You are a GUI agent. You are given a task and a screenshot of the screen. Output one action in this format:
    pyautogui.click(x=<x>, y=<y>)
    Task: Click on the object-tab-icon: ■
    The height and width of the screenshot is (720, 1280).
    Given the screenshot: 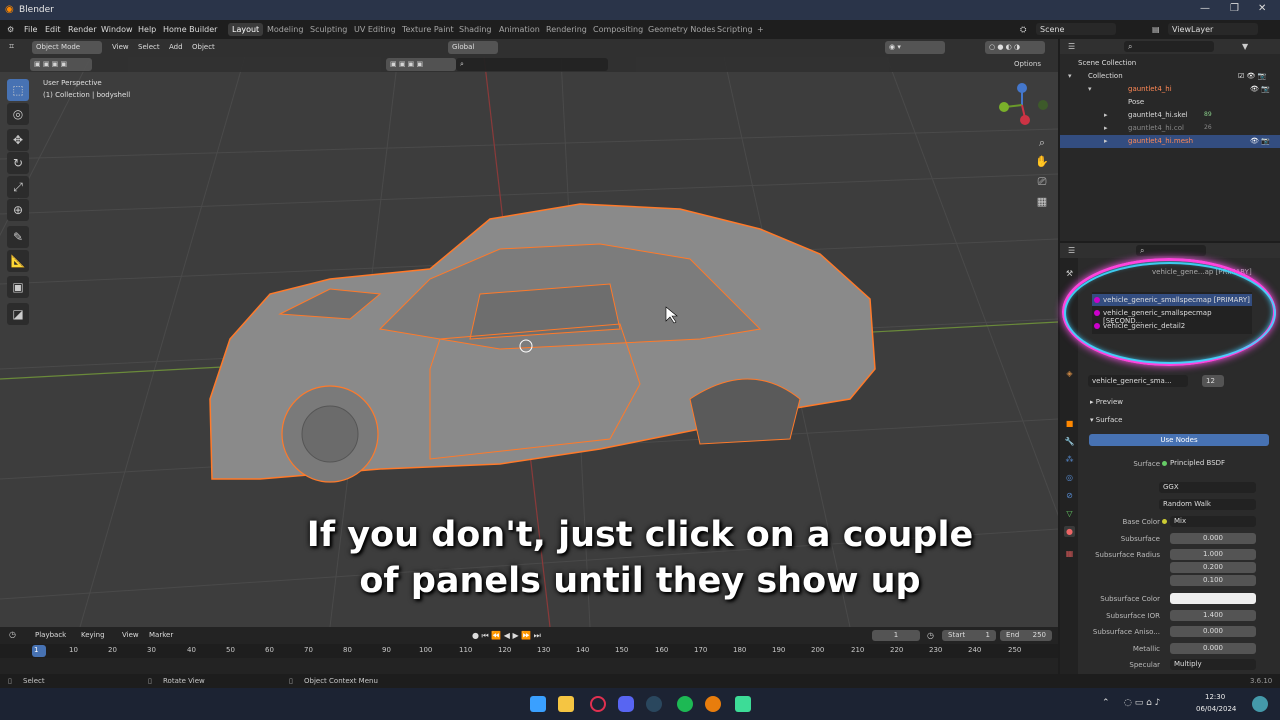 What is the action you would take?
    pyautogui.click(x=1069, y=423)
    